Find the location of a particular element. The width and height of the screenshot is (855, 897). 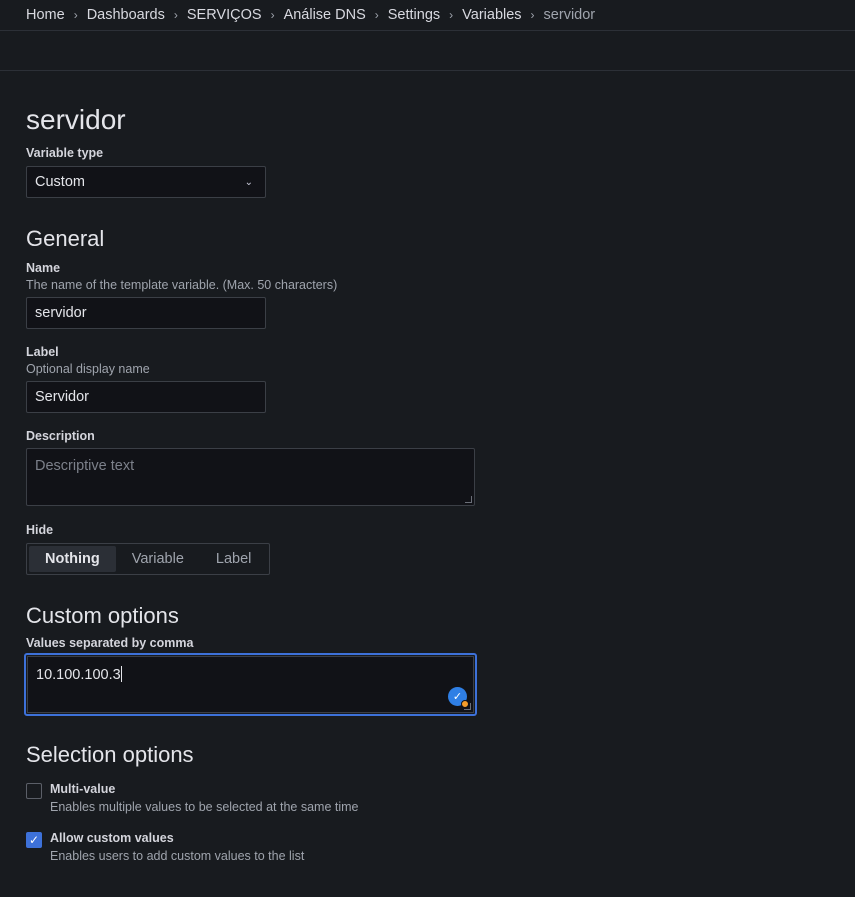

toolbar is located at coordinates (427, 51).